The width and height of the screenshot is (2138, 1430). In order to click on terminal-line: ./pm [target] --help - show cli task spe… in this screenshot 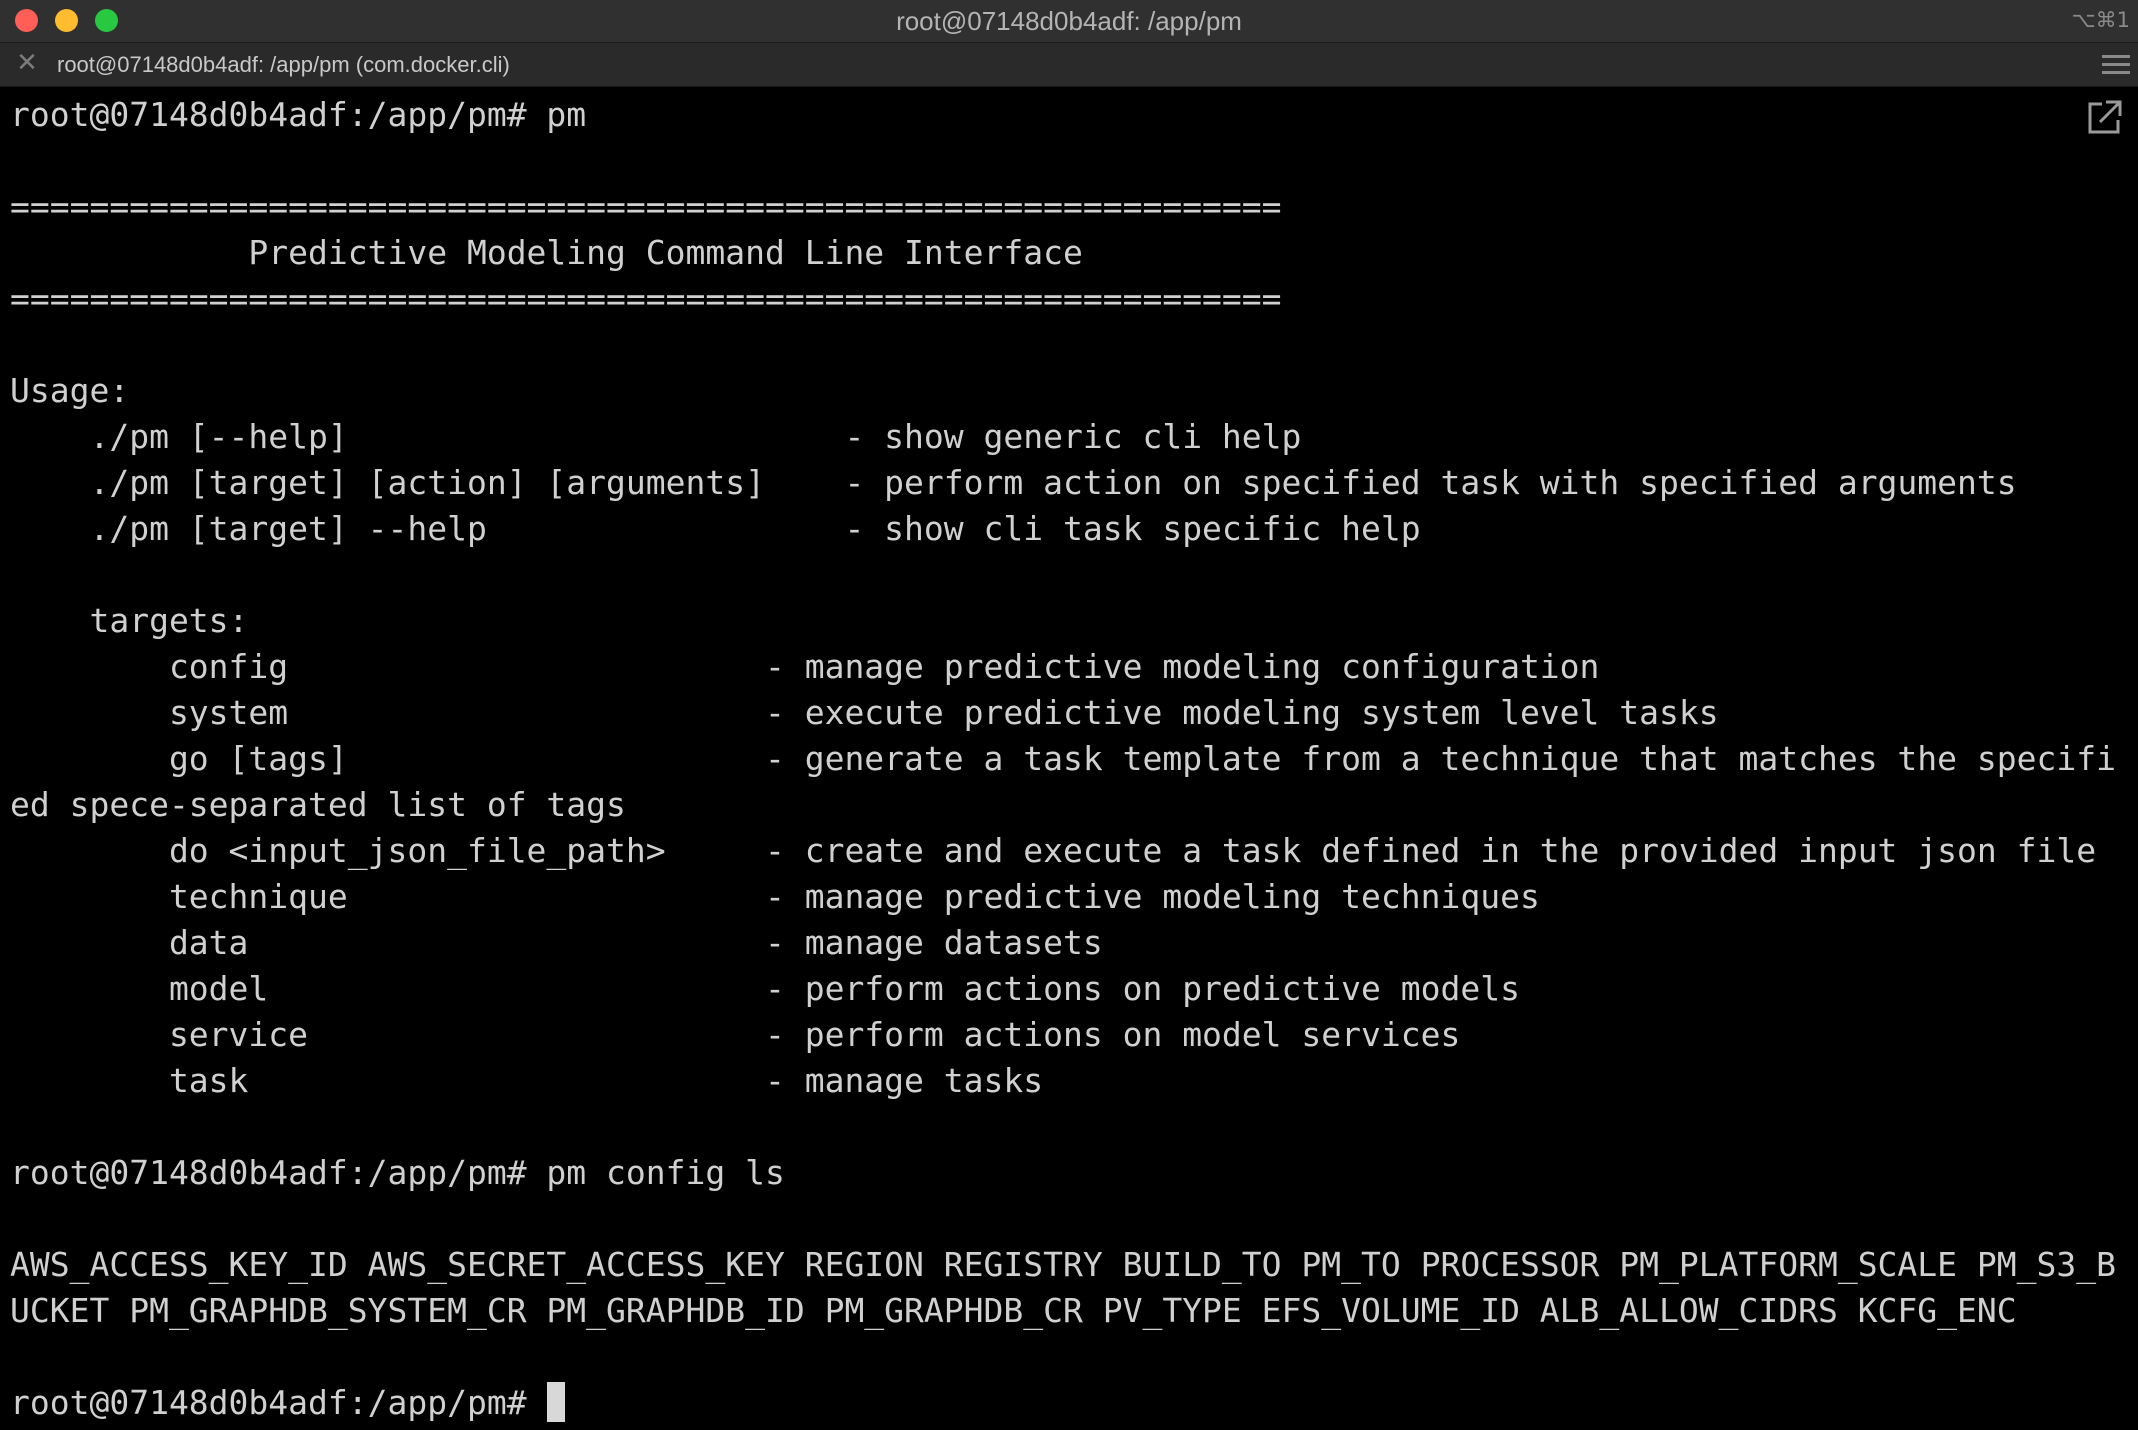, I will do `click(715, 528)`.